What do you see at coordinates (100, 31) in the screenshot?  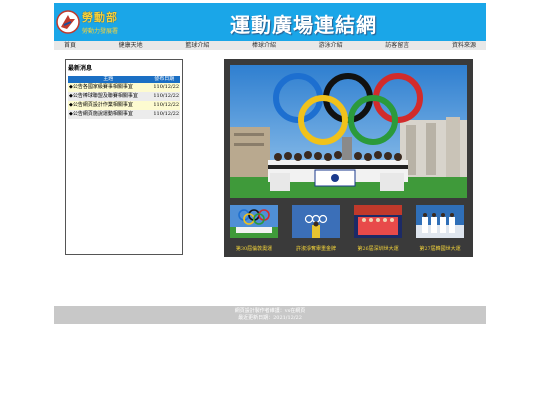 I see `logo-subtitle: 勞動力發展署` at bounding box center [100, 31].